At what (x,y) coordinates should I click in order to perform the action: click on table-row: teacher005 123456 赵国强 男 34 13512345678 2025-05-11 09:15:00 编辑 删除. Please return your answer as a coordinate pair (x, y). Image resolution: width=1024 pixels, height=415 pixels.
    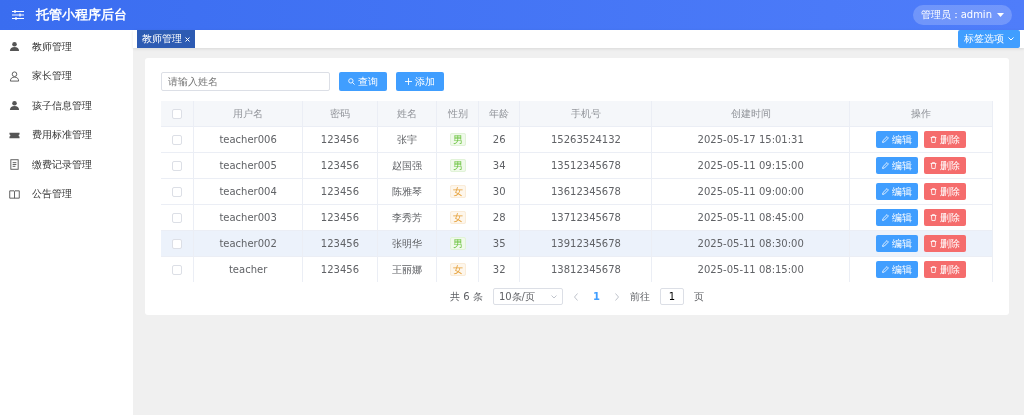
    Looking at the image, I should click on (577, 165).